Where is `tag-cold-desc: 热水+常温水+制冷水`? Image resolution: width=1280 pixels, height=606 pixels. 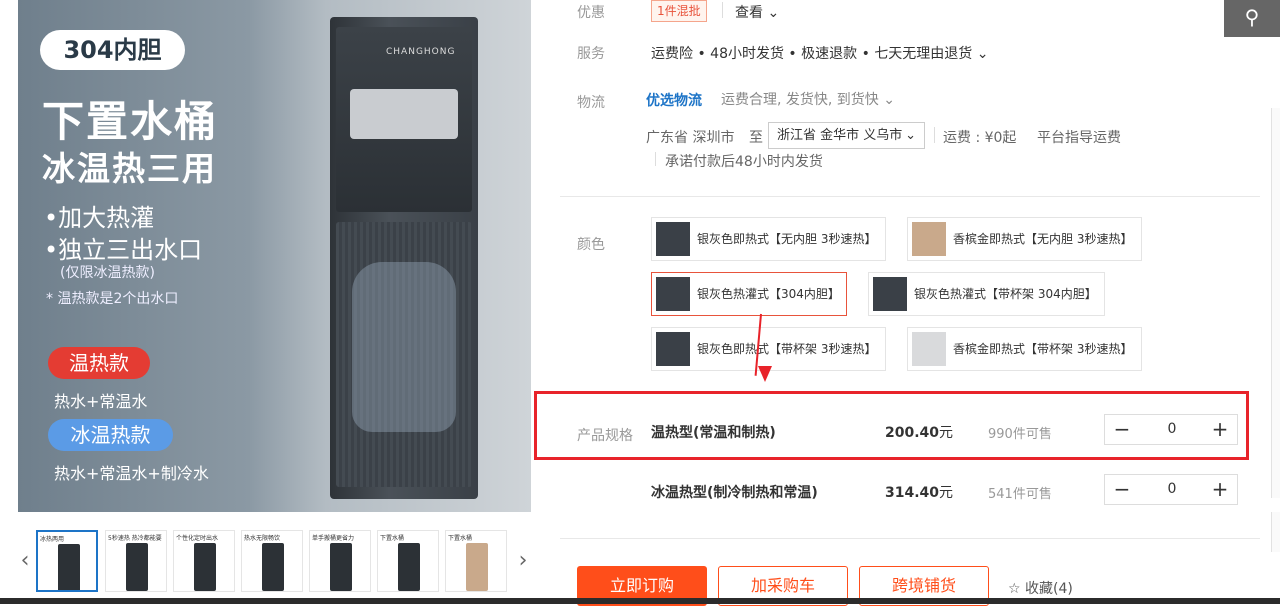 tag-cold-desc: 热水+常温水+制冷水 is located at coordinates (131, 473).